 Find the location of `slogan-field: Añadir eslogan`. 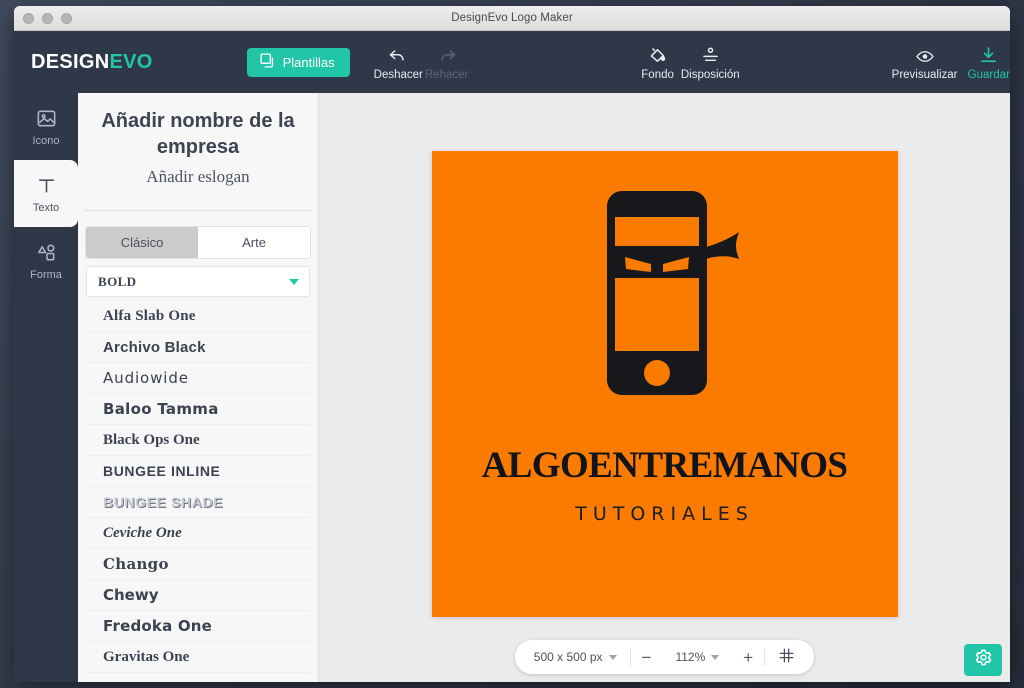

slogan-field: Añadir eslogan is located at coordinates (198, 177).